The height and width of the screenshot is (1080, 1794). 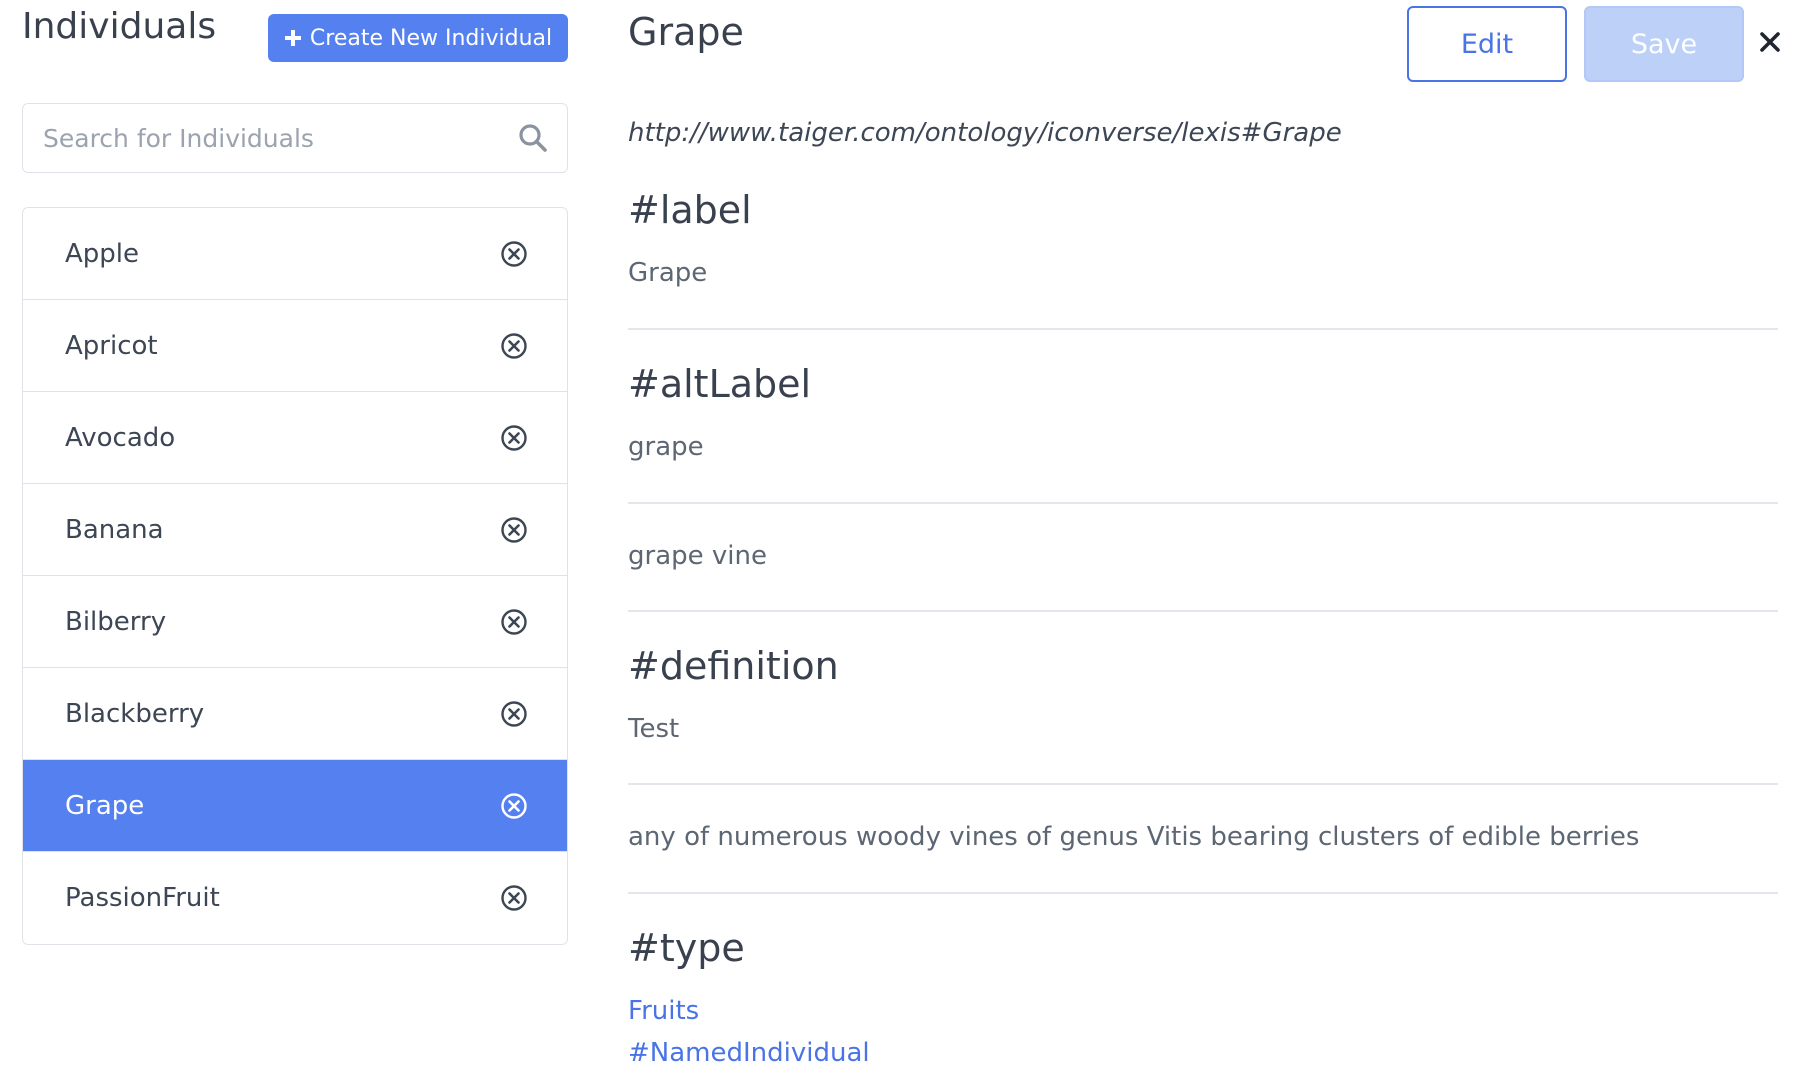 What do you see at coordinates (663, 1011) in the screenshot?
I see `type-link-fruits: Fruits` at bounding box center [663, 1011].